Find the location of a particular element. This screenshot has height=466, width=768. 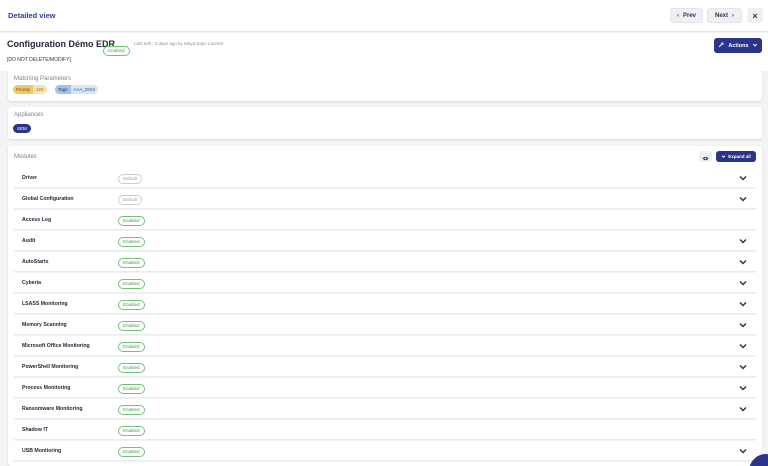

tags-value: AAA_DEM is located at coordinates (84, 89).